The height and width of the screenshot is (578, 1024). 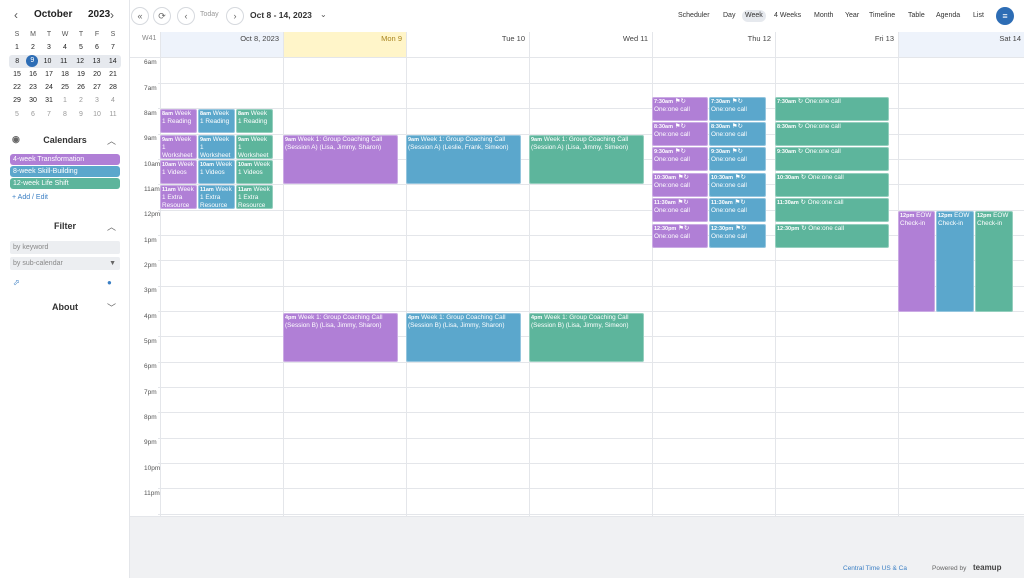 What do you see at coordinates (186, 16) in the screenshot?
I see `prev-week-button: ‹` at bounding box center [186, 16].